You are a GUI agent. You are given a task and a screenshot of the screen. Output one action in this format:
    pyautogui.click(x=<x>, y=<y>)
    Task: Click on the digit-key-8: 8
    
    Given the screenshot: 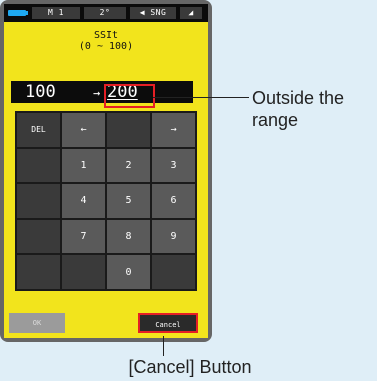 What is the action you would take?
    pyautogui.click(x=128, y=236)
    